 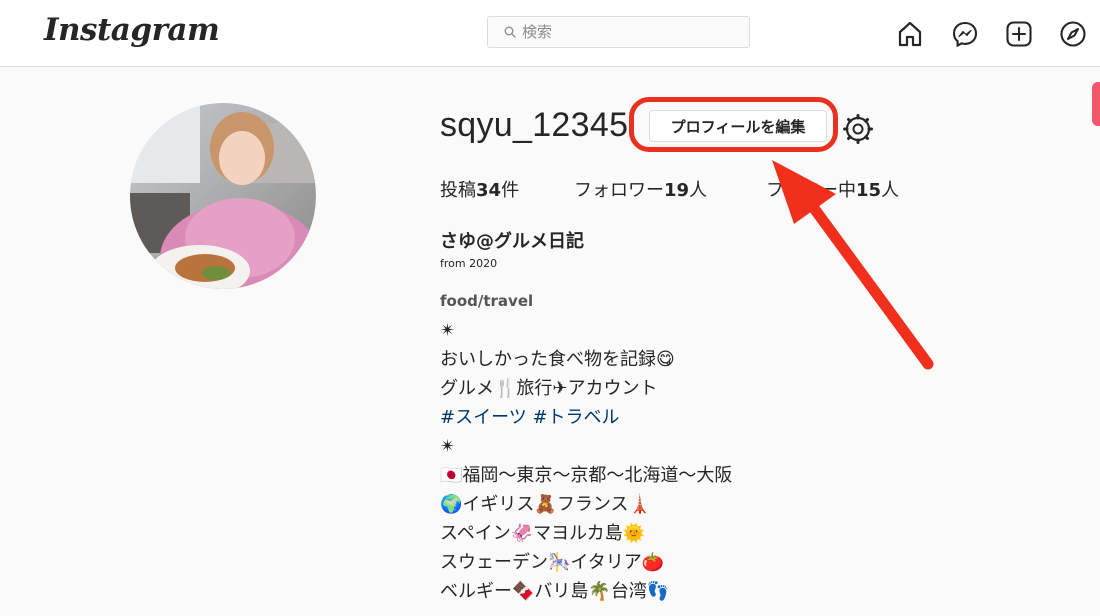 I want to click on explore-icon, so click(x=1072, y=33).